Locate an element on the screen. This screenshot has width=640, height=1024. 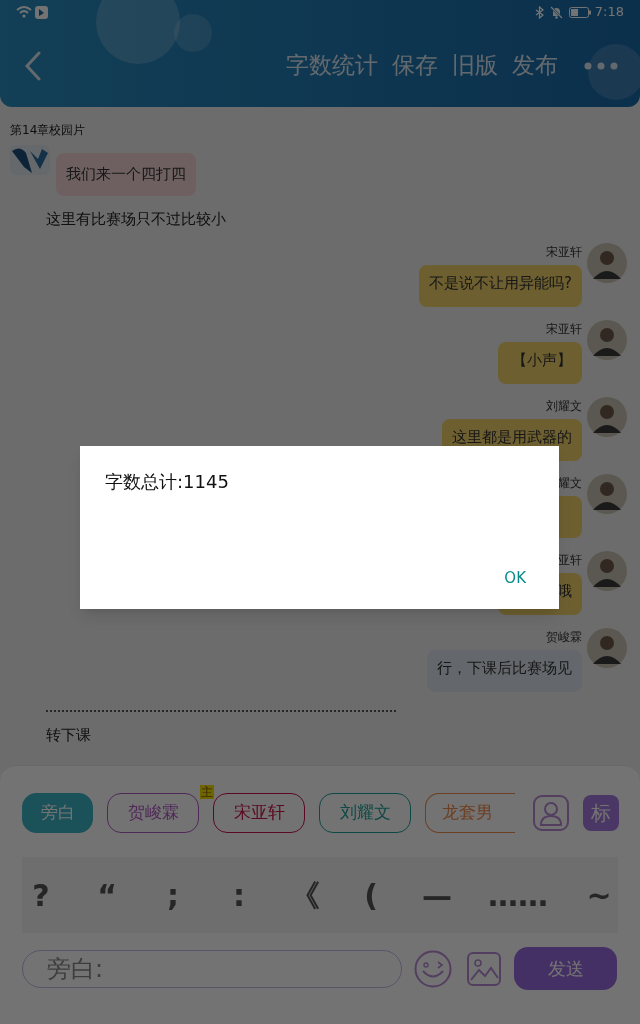
dialog-message: 字数总计:1145 is located at coordinates (167, 482).